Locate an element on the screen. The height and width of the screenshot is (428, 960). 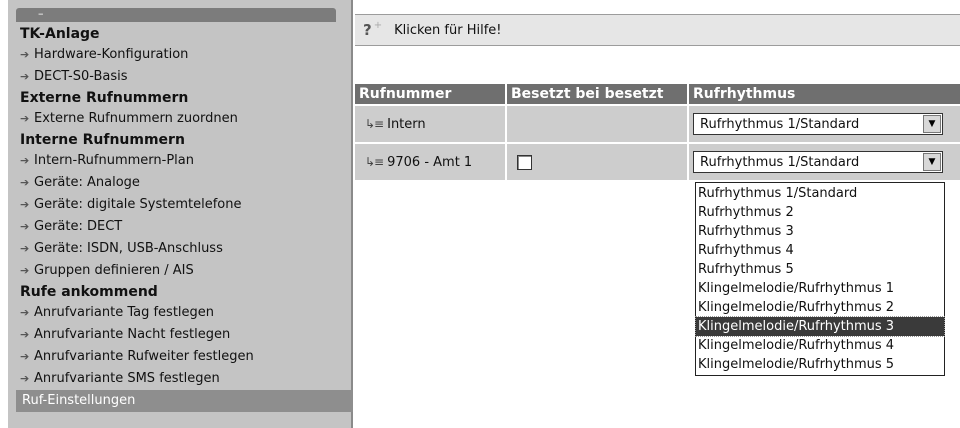
nav-item-active-ruf-einstellungen: Ruf-Einstellungen is located at coordinates (184, 401).